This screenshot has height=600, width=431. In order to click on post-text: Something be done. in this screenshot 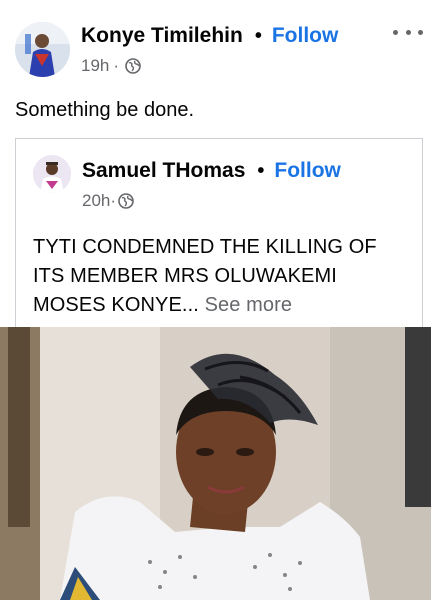, I will do `click(105, 110)`.